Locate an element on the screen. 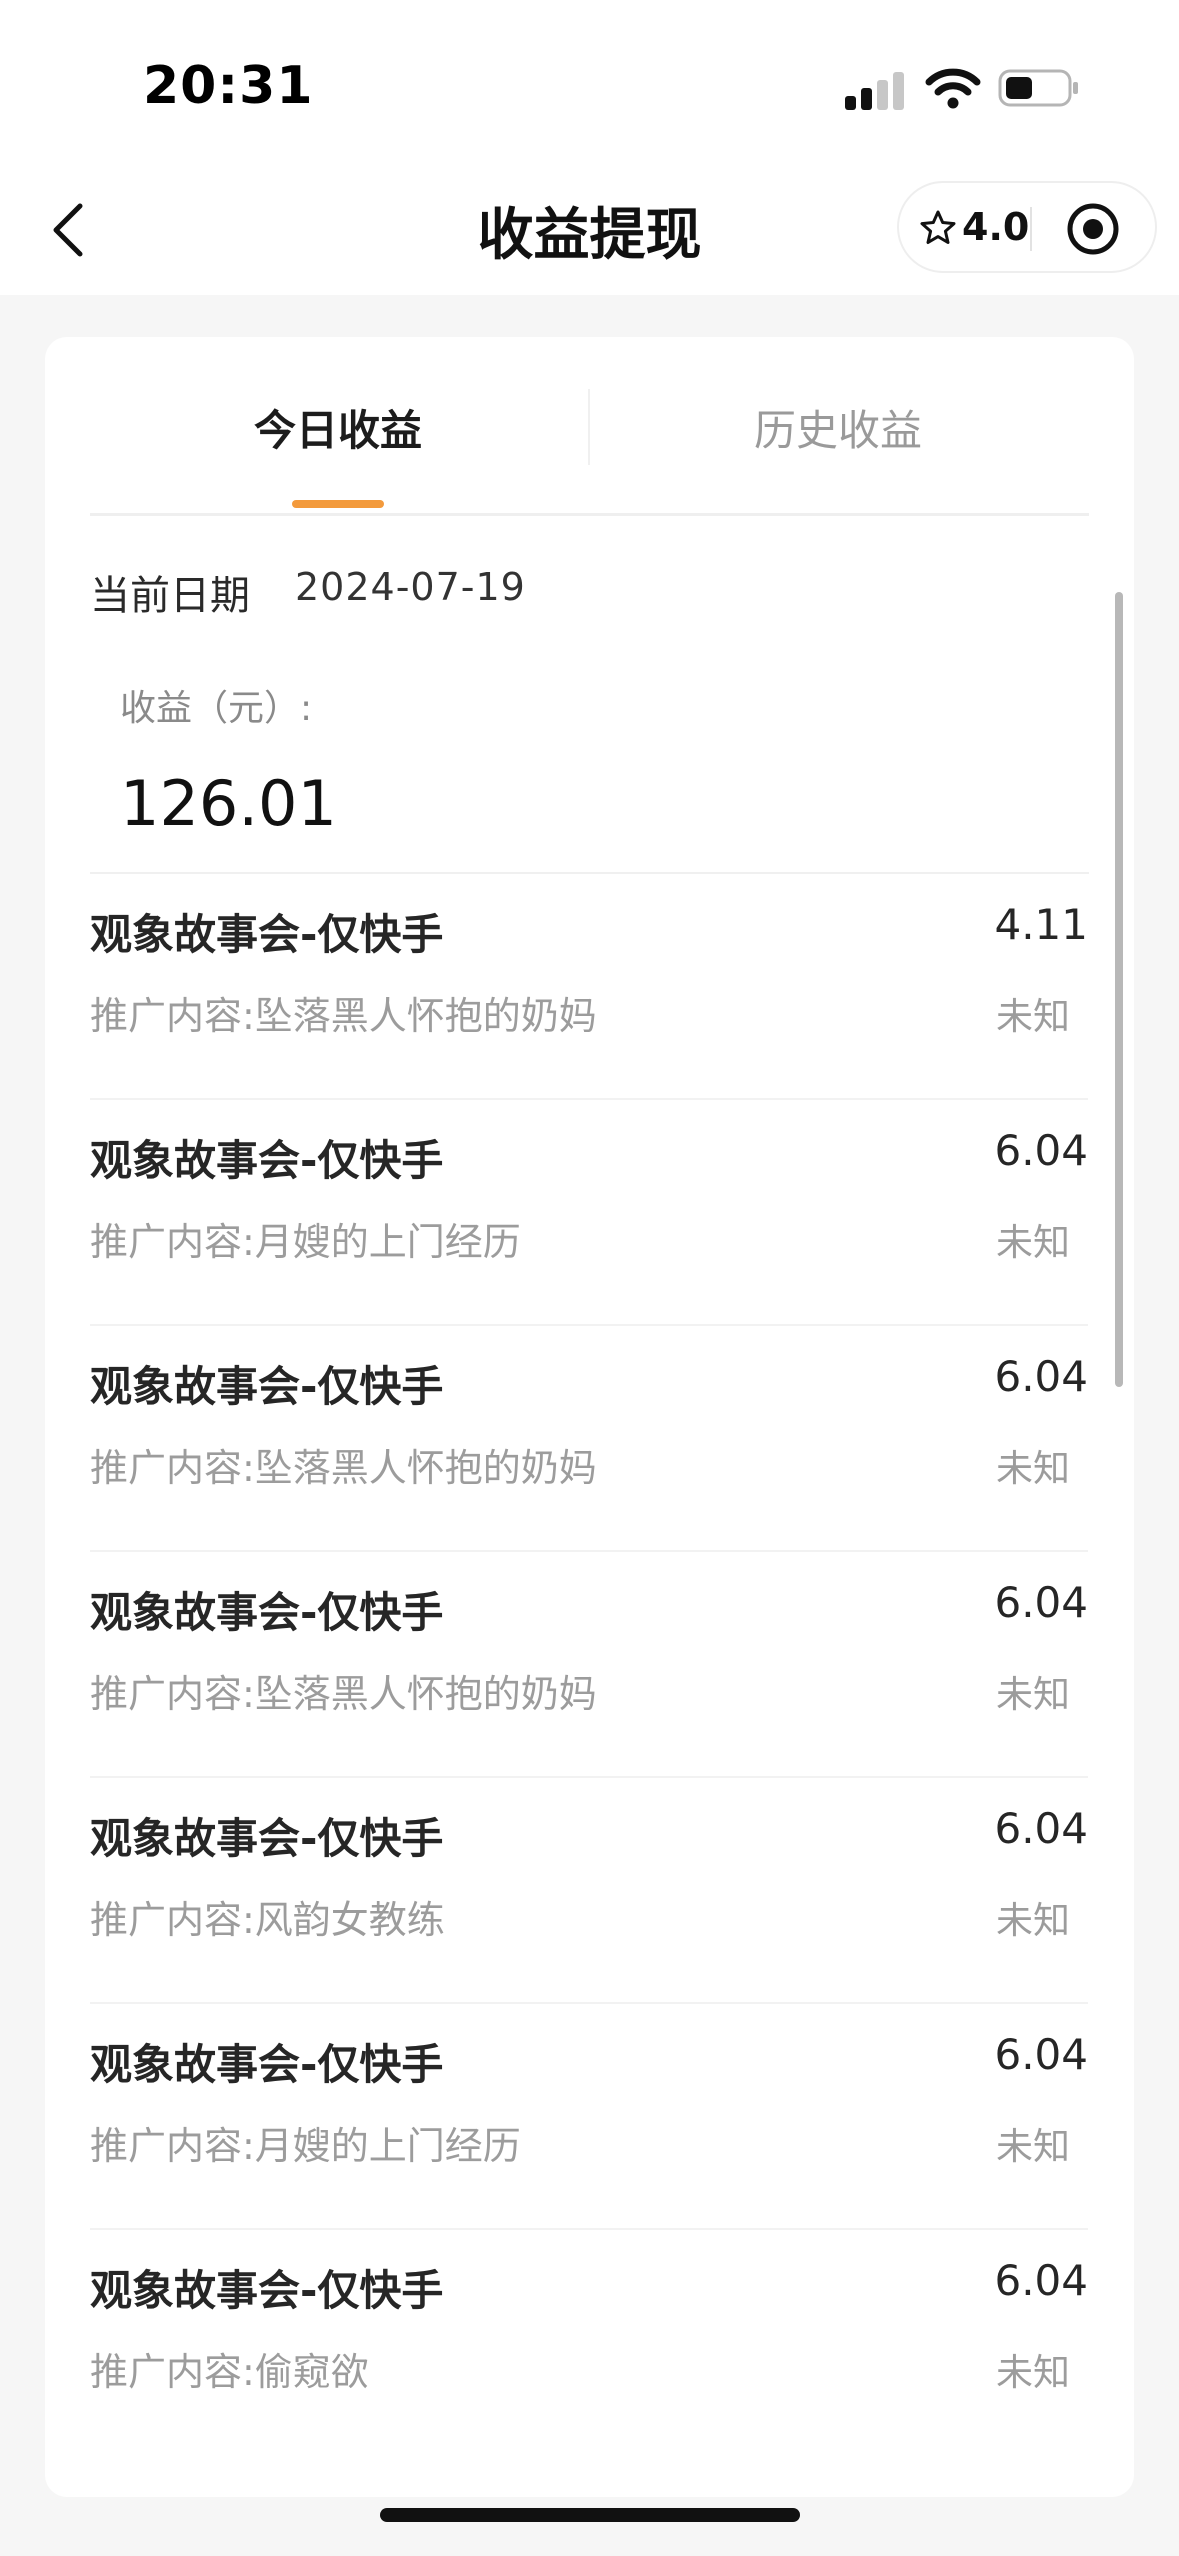  target-icon is located at coordinates (1093, 229).